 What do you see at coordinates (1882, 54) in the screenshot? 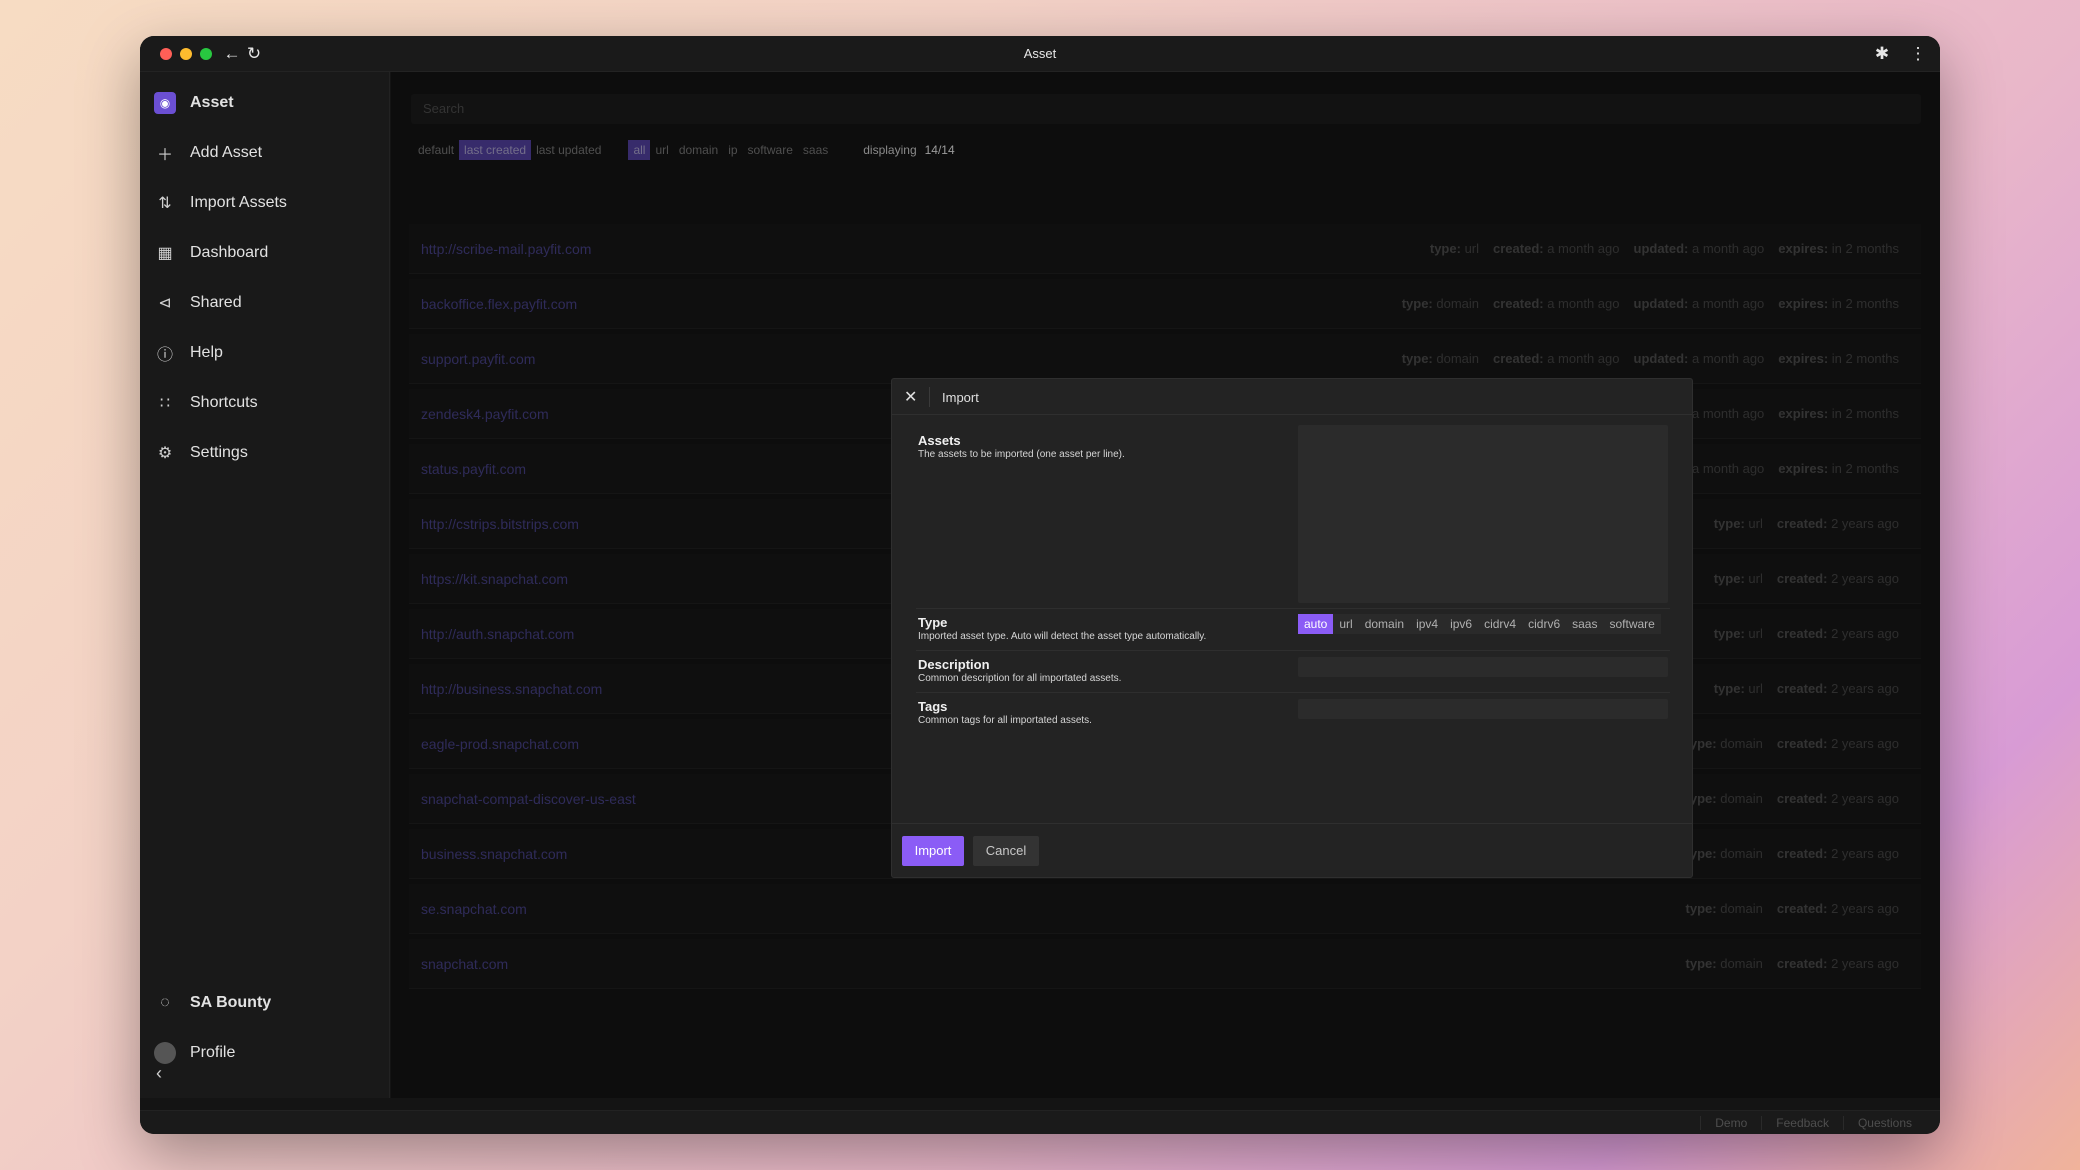
I see `extension-puzzle-icon: ✱` at bounding box center [1882, 54].